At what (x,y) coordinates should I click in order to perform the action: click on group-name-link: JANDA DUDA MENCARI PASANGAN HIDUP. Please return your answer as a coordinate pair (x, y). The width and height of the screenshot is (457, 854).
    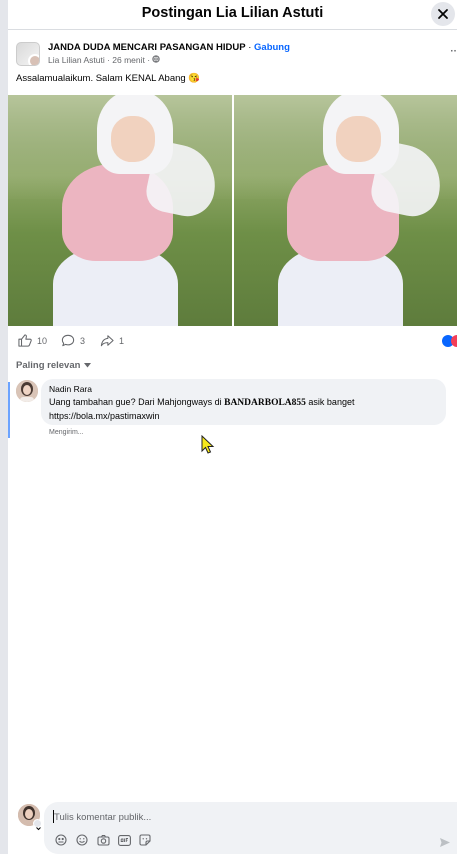
    Looking at the image, I should click on (147, 47).